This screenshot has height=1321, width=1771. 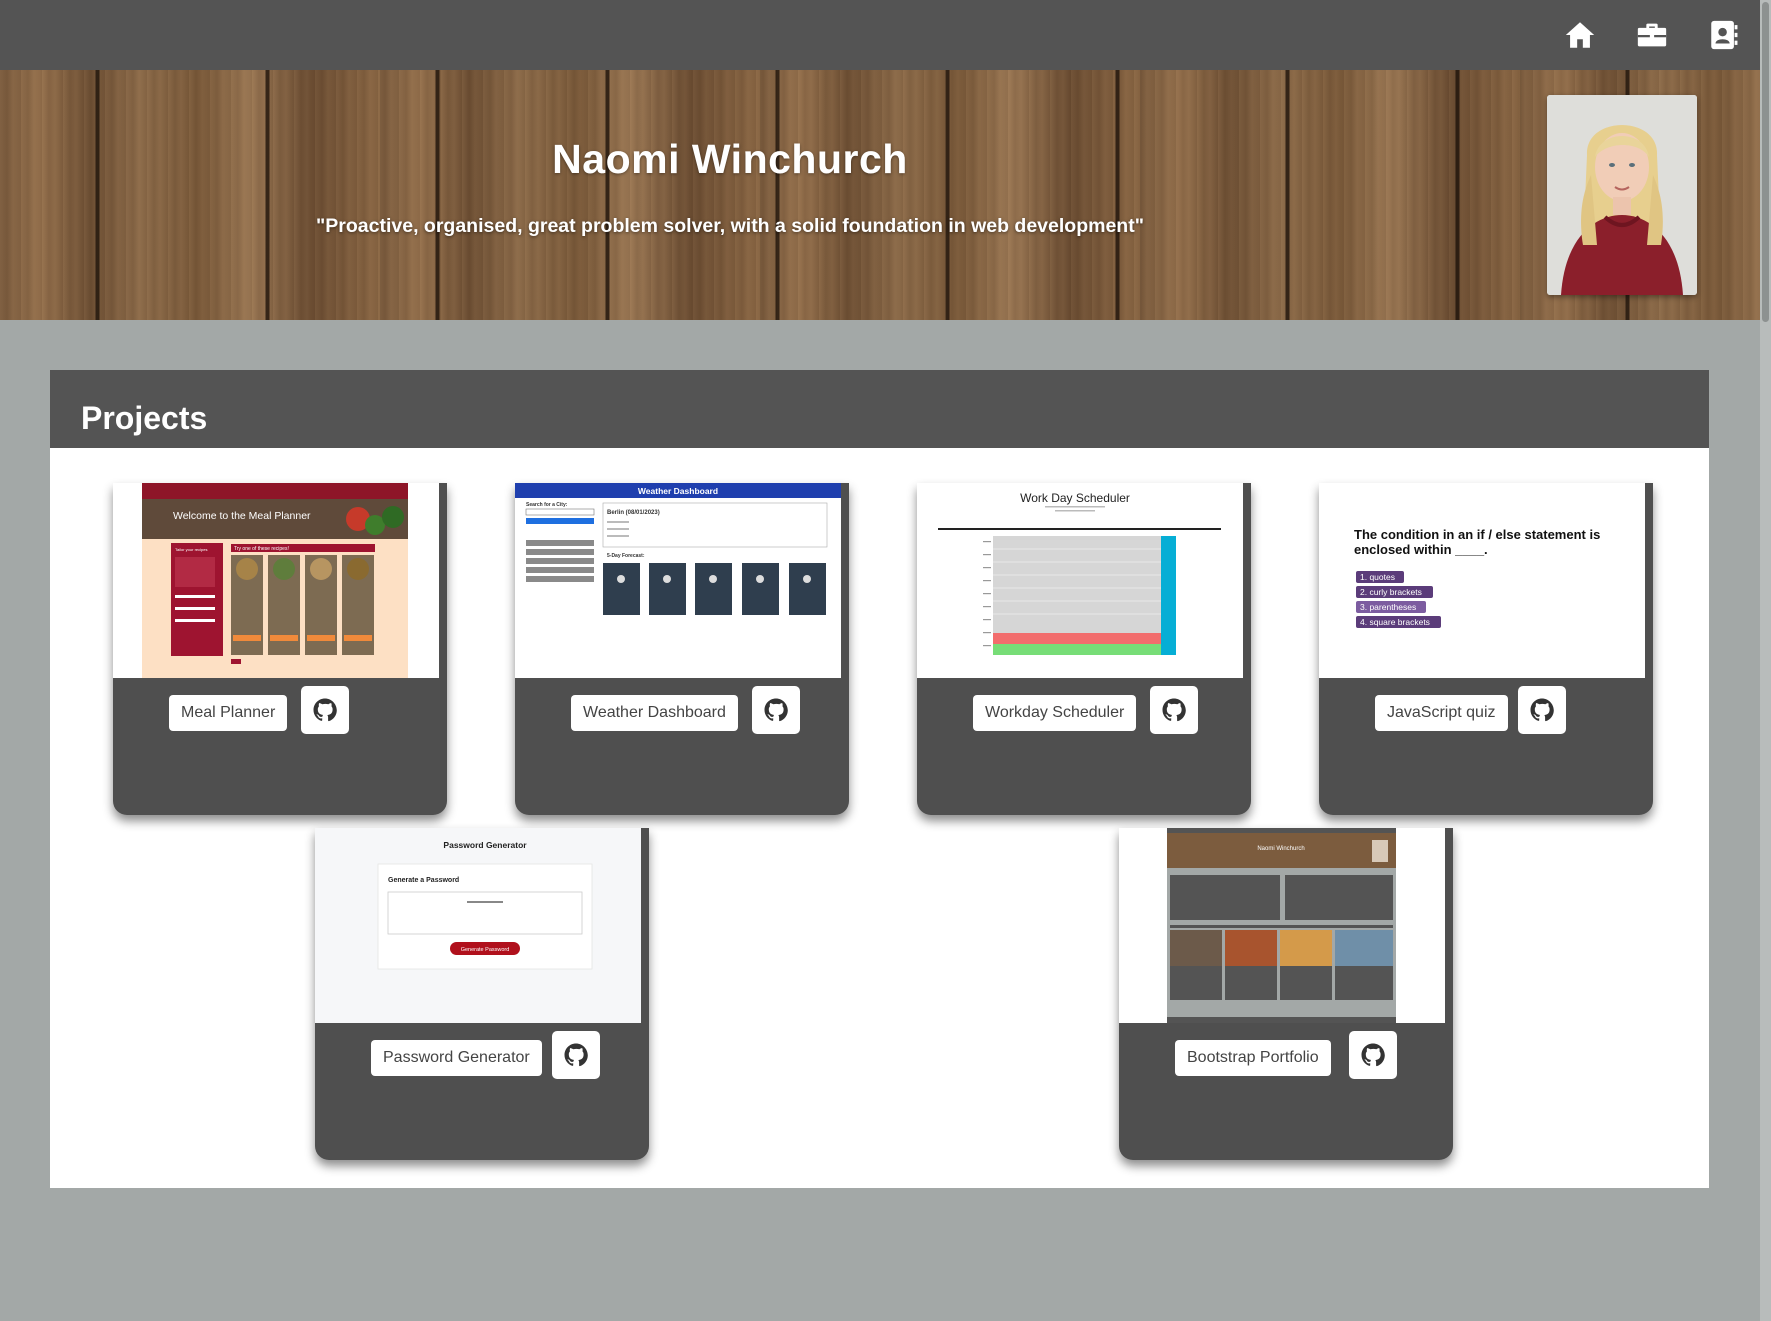 I want to click on svg-text: Generate a Password, so click(x=423, y=880).